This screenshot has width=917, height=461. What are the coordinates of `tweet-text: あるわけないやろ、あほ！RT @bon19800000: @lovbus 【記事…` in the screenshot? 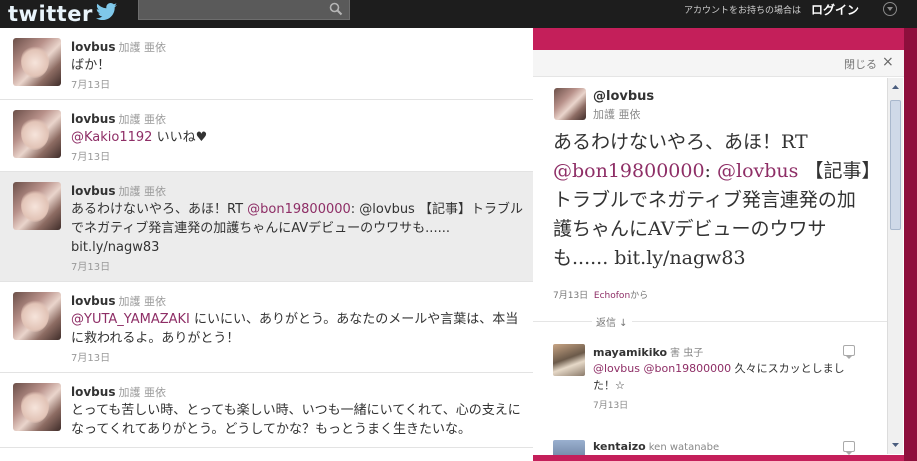 It's located at (298, 228).